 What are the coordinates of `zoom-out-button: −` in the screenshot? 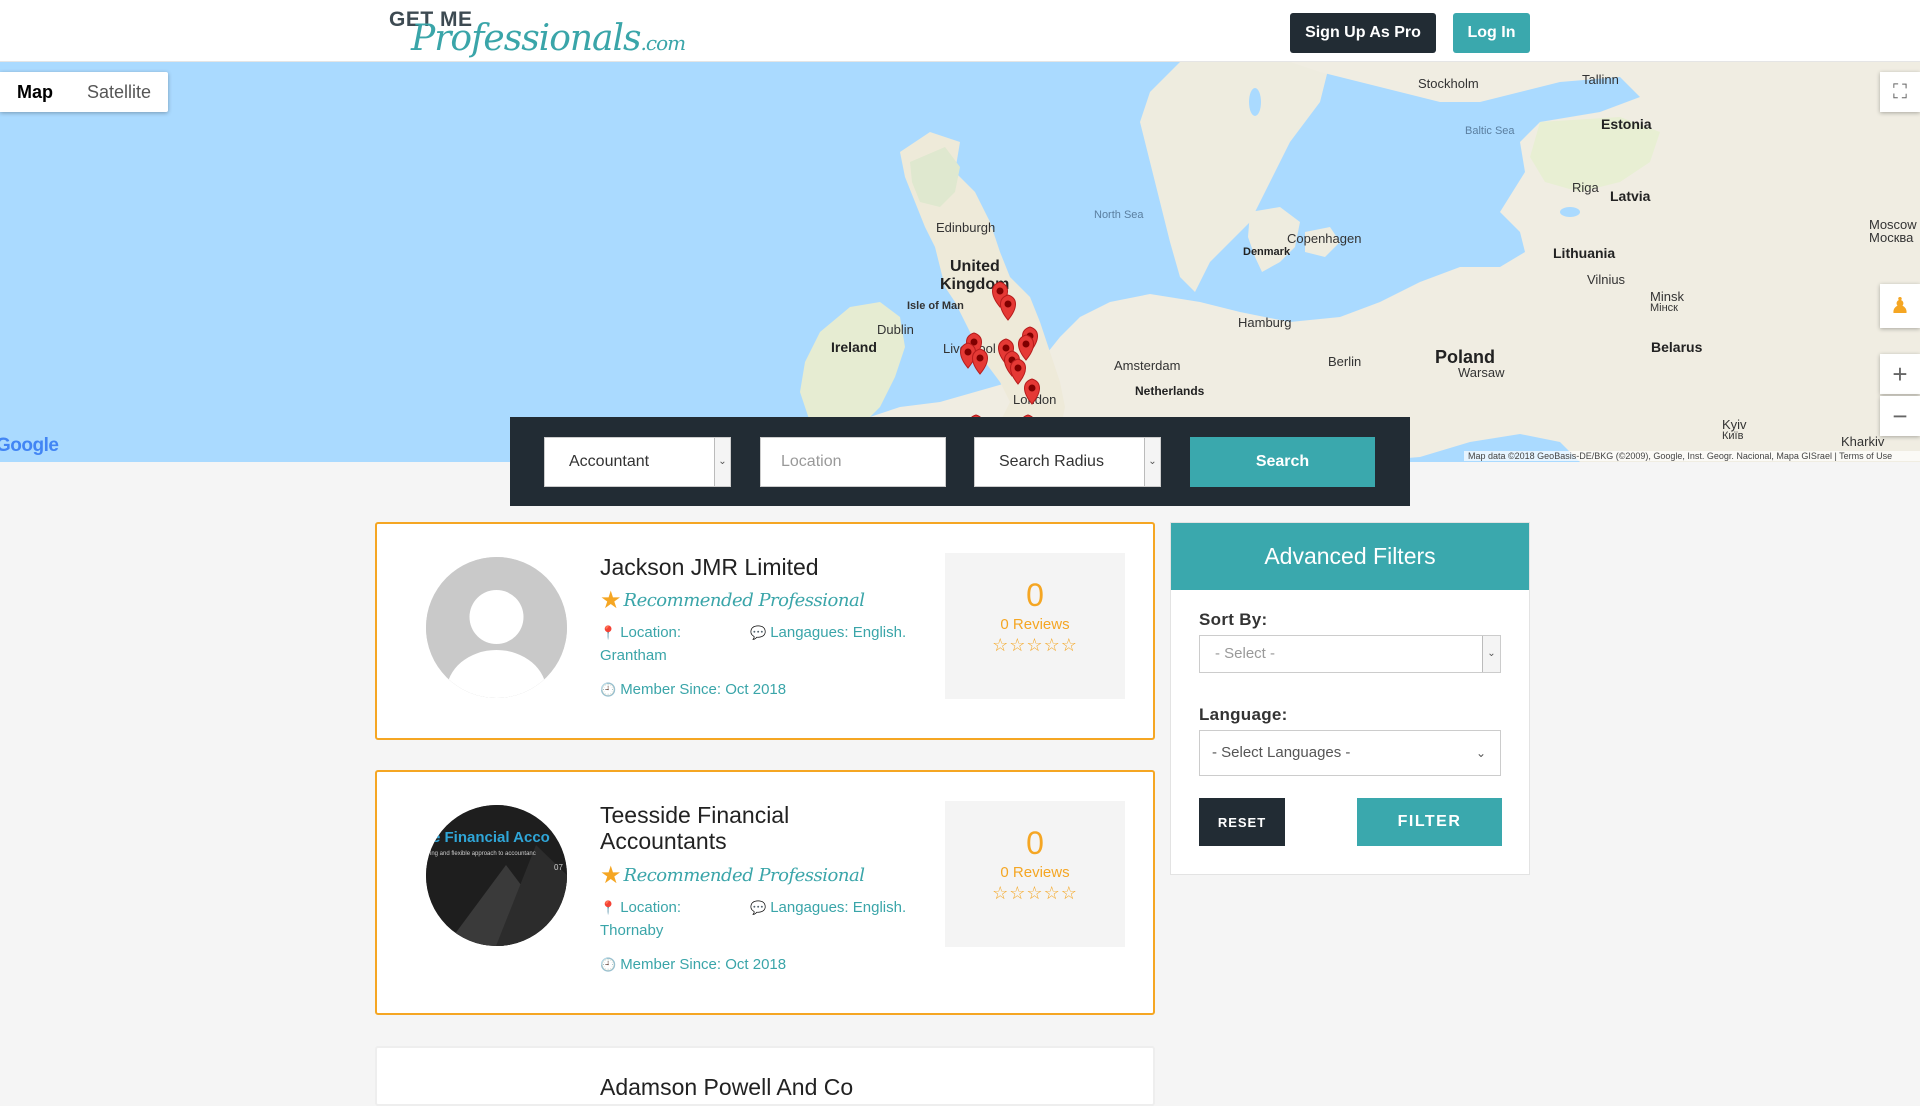 It's located at (1900, 416).